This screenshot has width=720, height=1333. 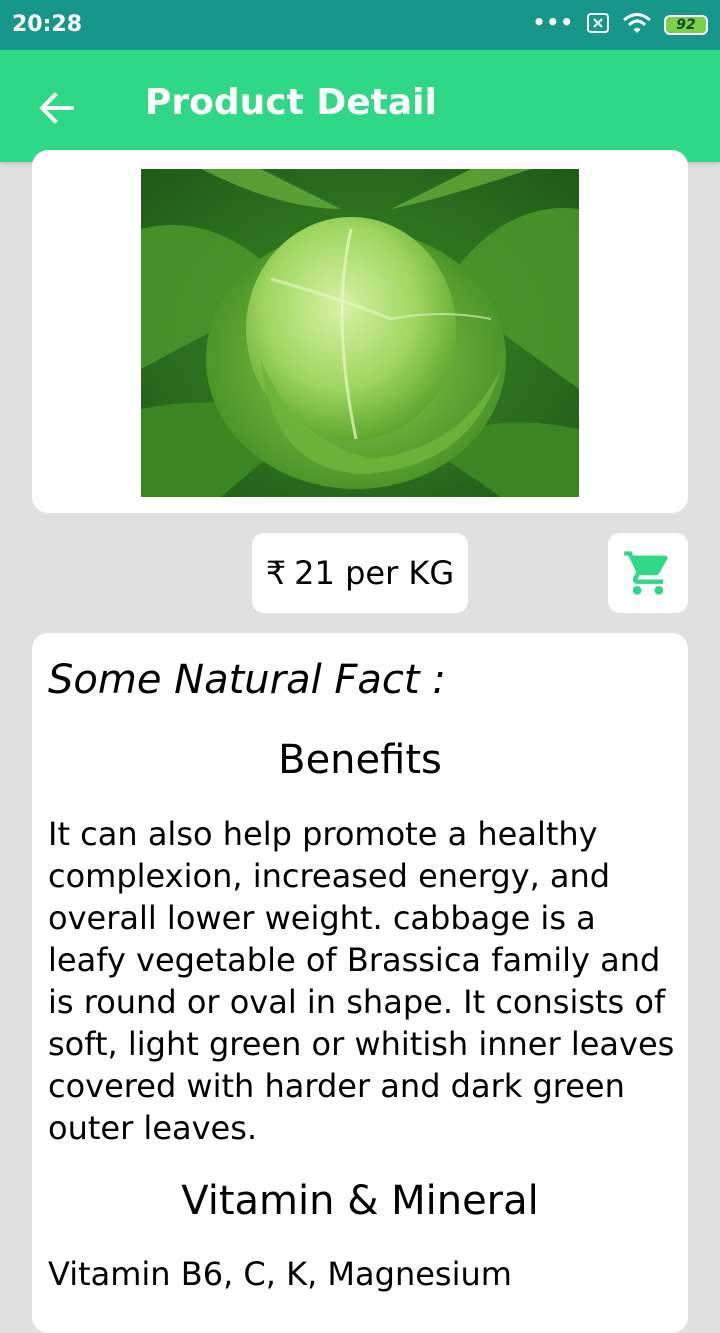 I want to click on notification-dots: •••, so click(x=553, y=22).